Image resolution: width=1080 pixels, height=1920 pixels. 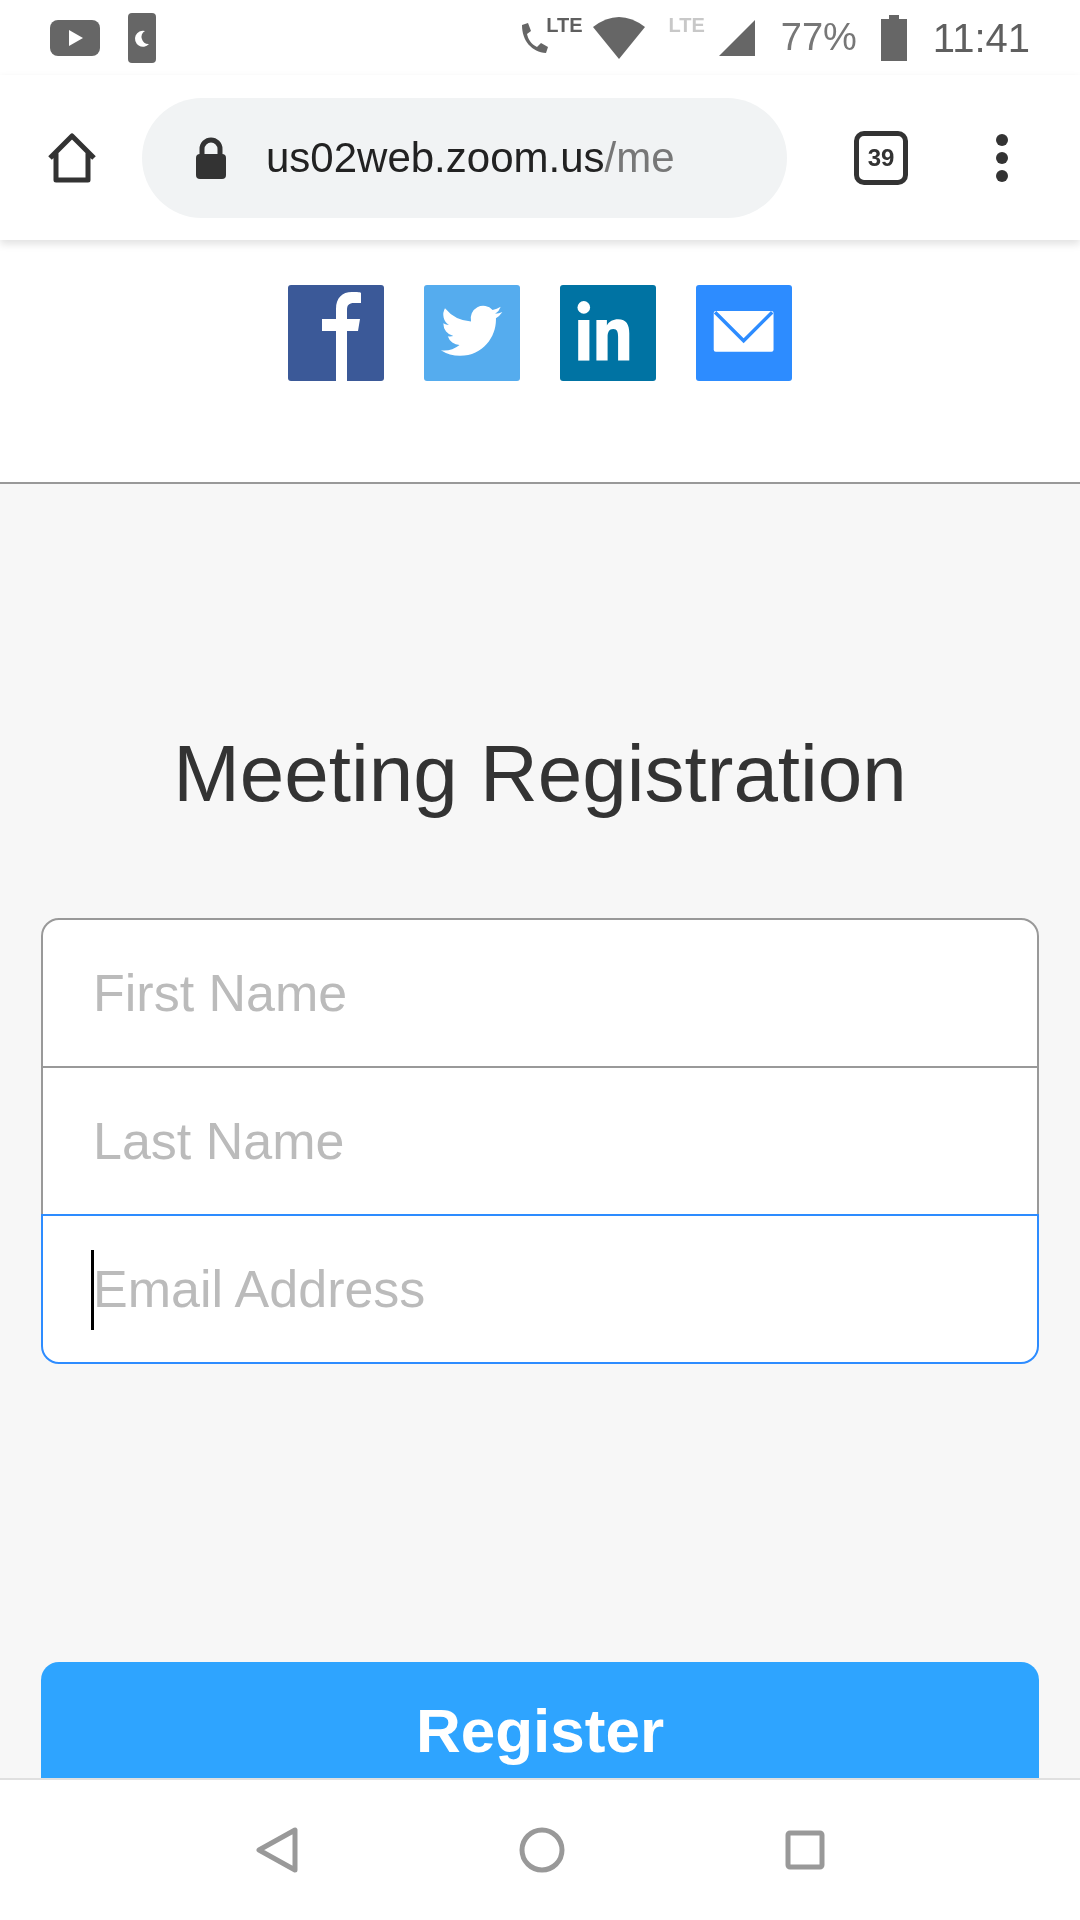 What do you see at coordinates (540, 1141) in the screenshot?
I see `text-input-field: Last Name` at bounding box center [540, 1141].